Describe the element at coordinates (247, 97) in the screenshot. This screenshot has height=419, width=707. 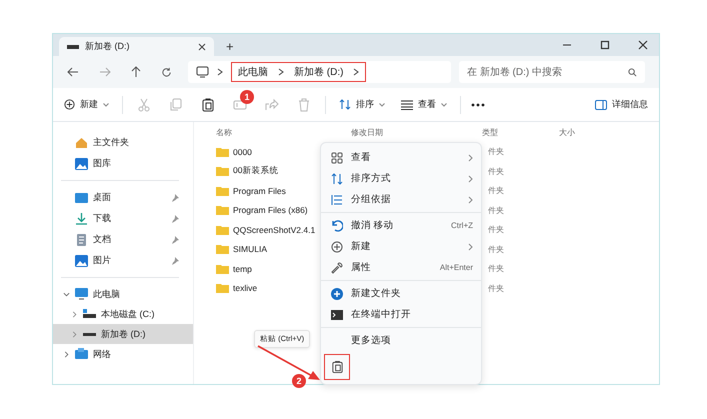
I see `step-badge: 1` at that location.